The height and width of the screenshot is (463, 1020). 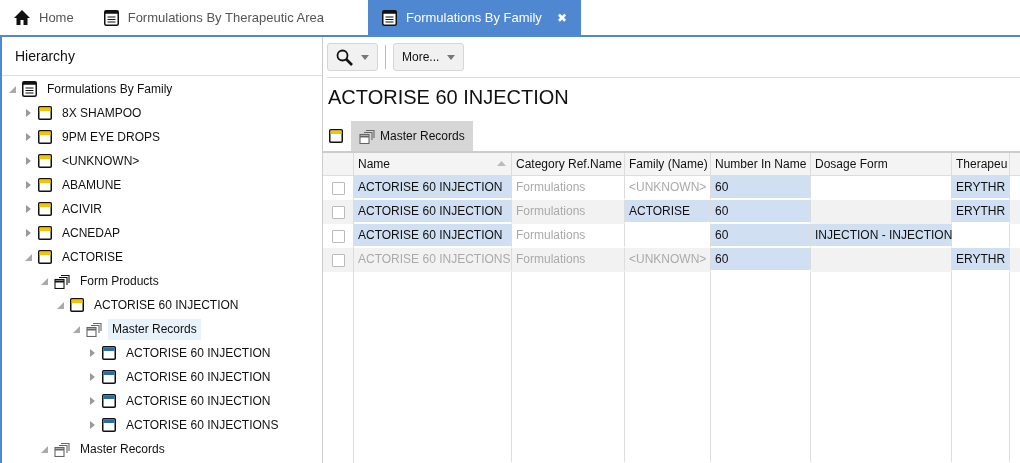 I want to click on table-cell: ACTORISE, so click(x=668, y=212).